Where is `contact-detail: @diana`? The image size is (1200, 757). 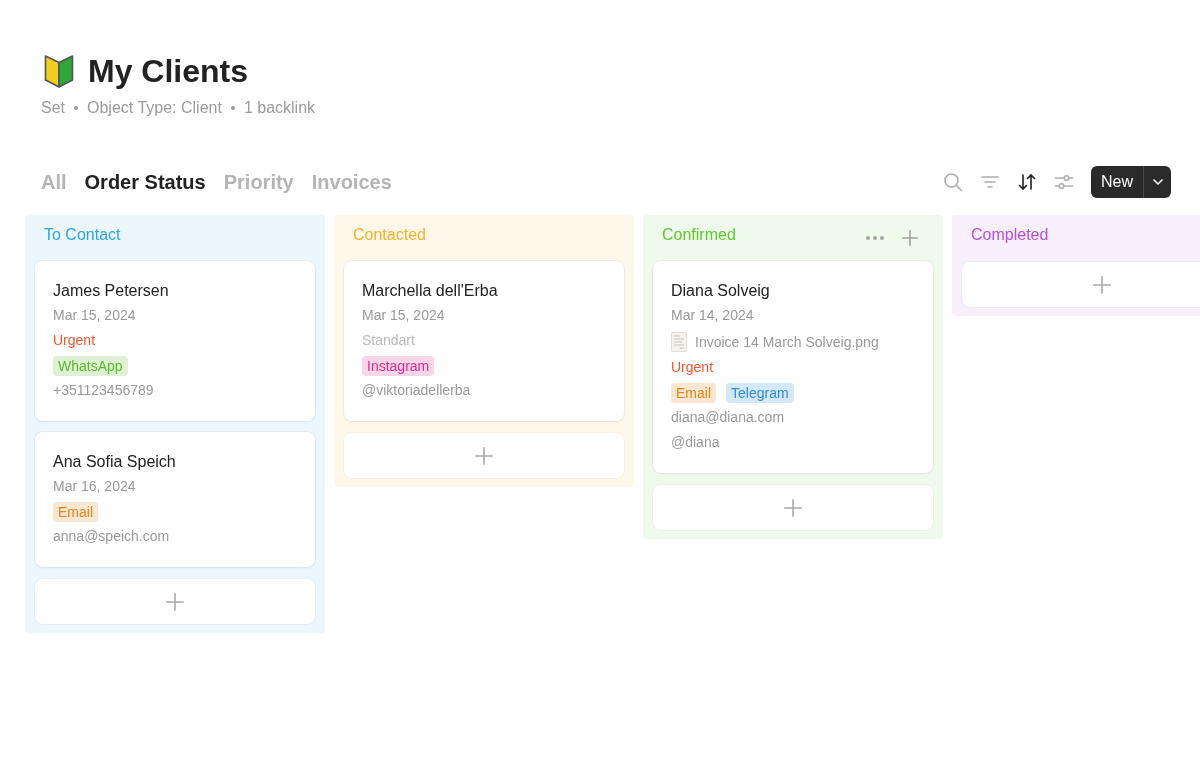
contact-detail: @diana is located at coordinates (695, 442).